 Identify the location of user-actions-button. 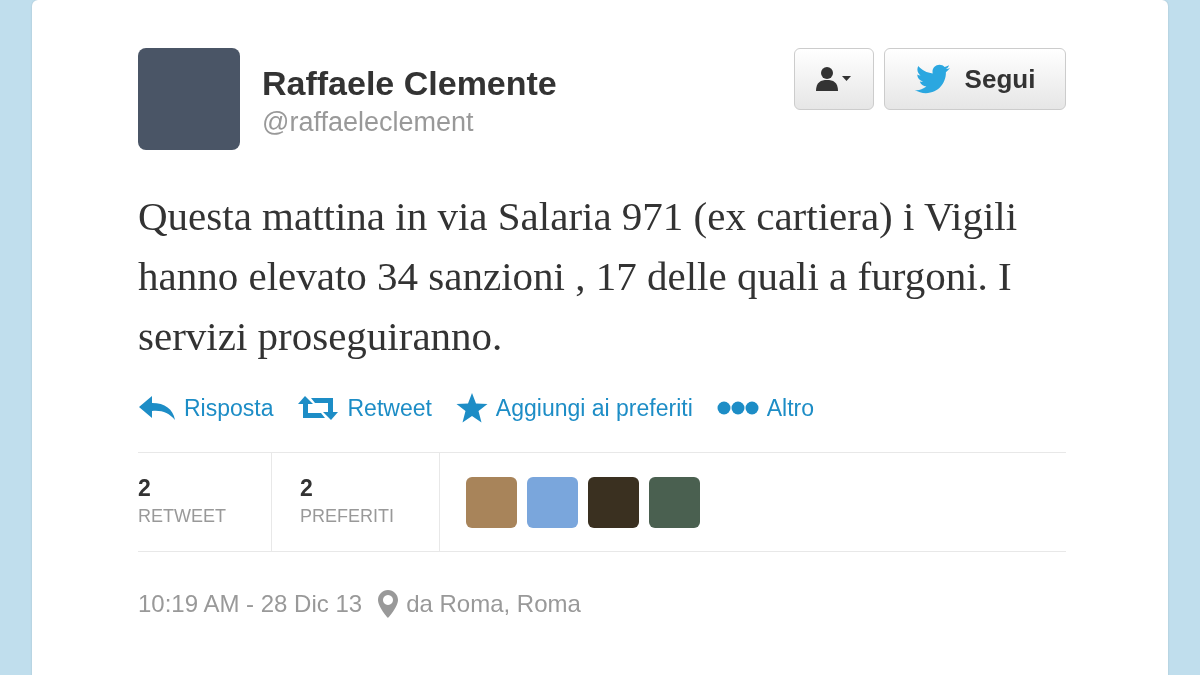
(834, 79).